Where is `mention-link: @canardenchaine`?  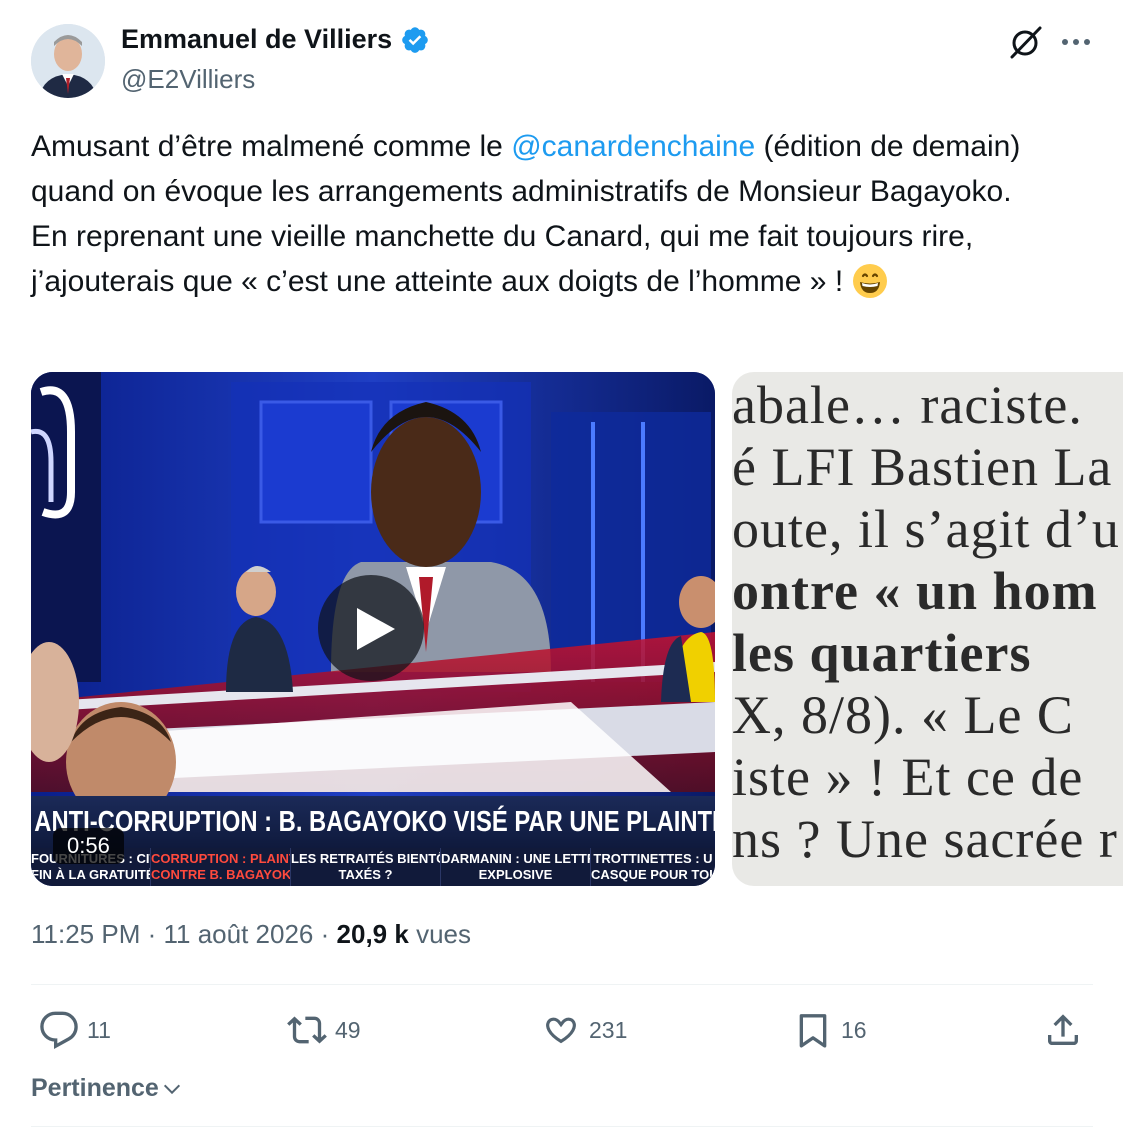
mention-link: @canardenchaine is located at coordinates (633, 146).